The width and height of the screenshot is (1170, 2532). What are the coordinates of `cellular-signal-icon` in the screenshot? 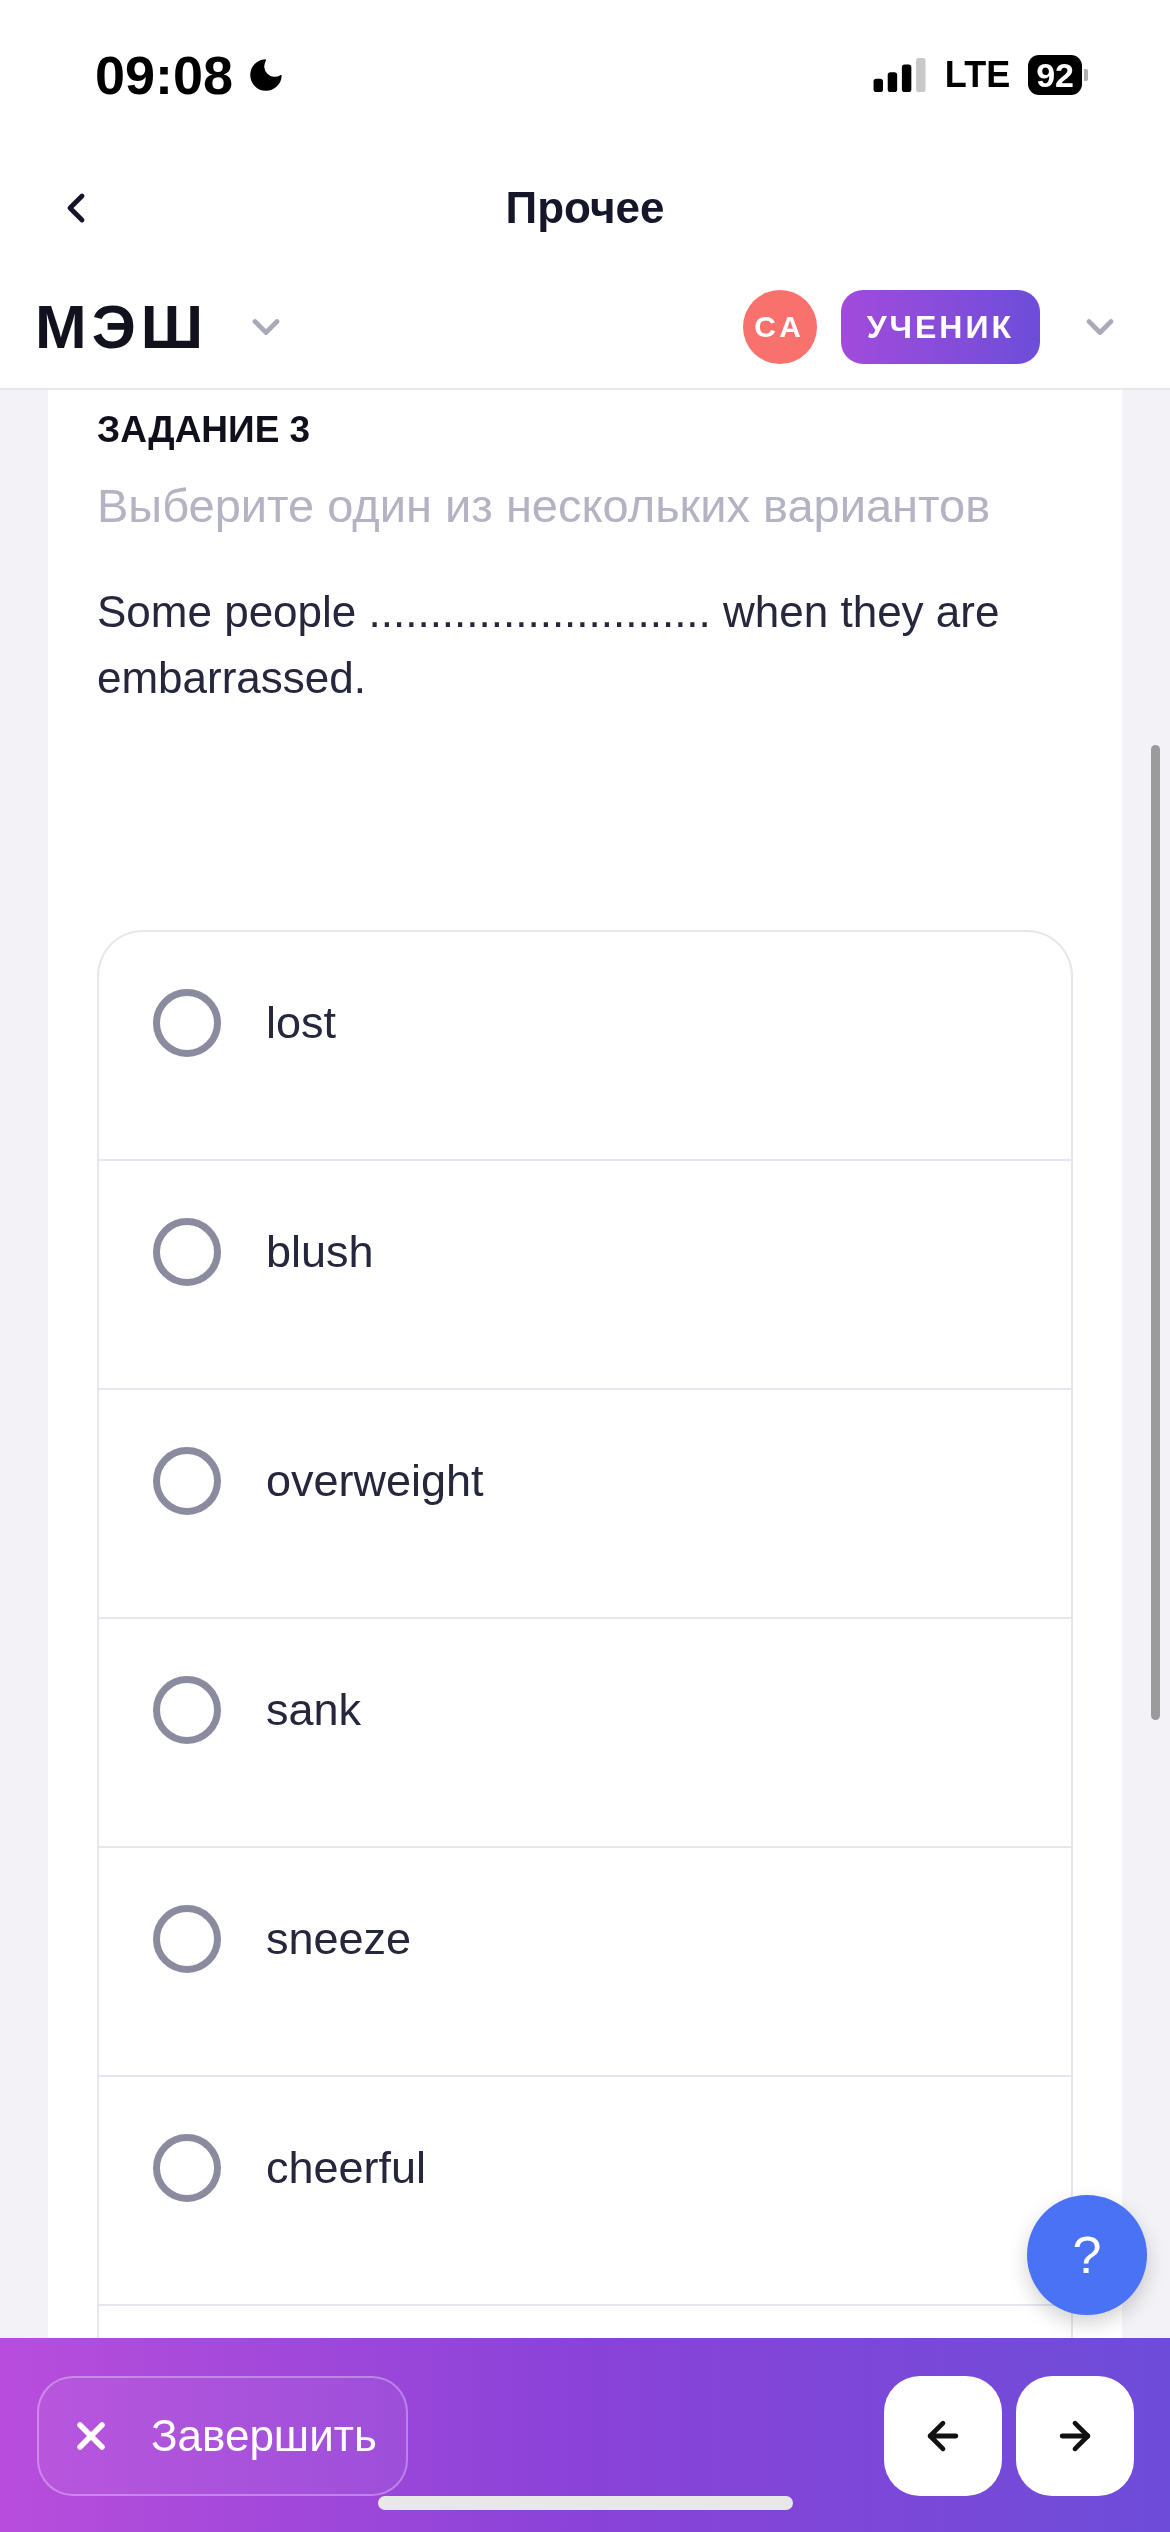 It's located at (899, 75).